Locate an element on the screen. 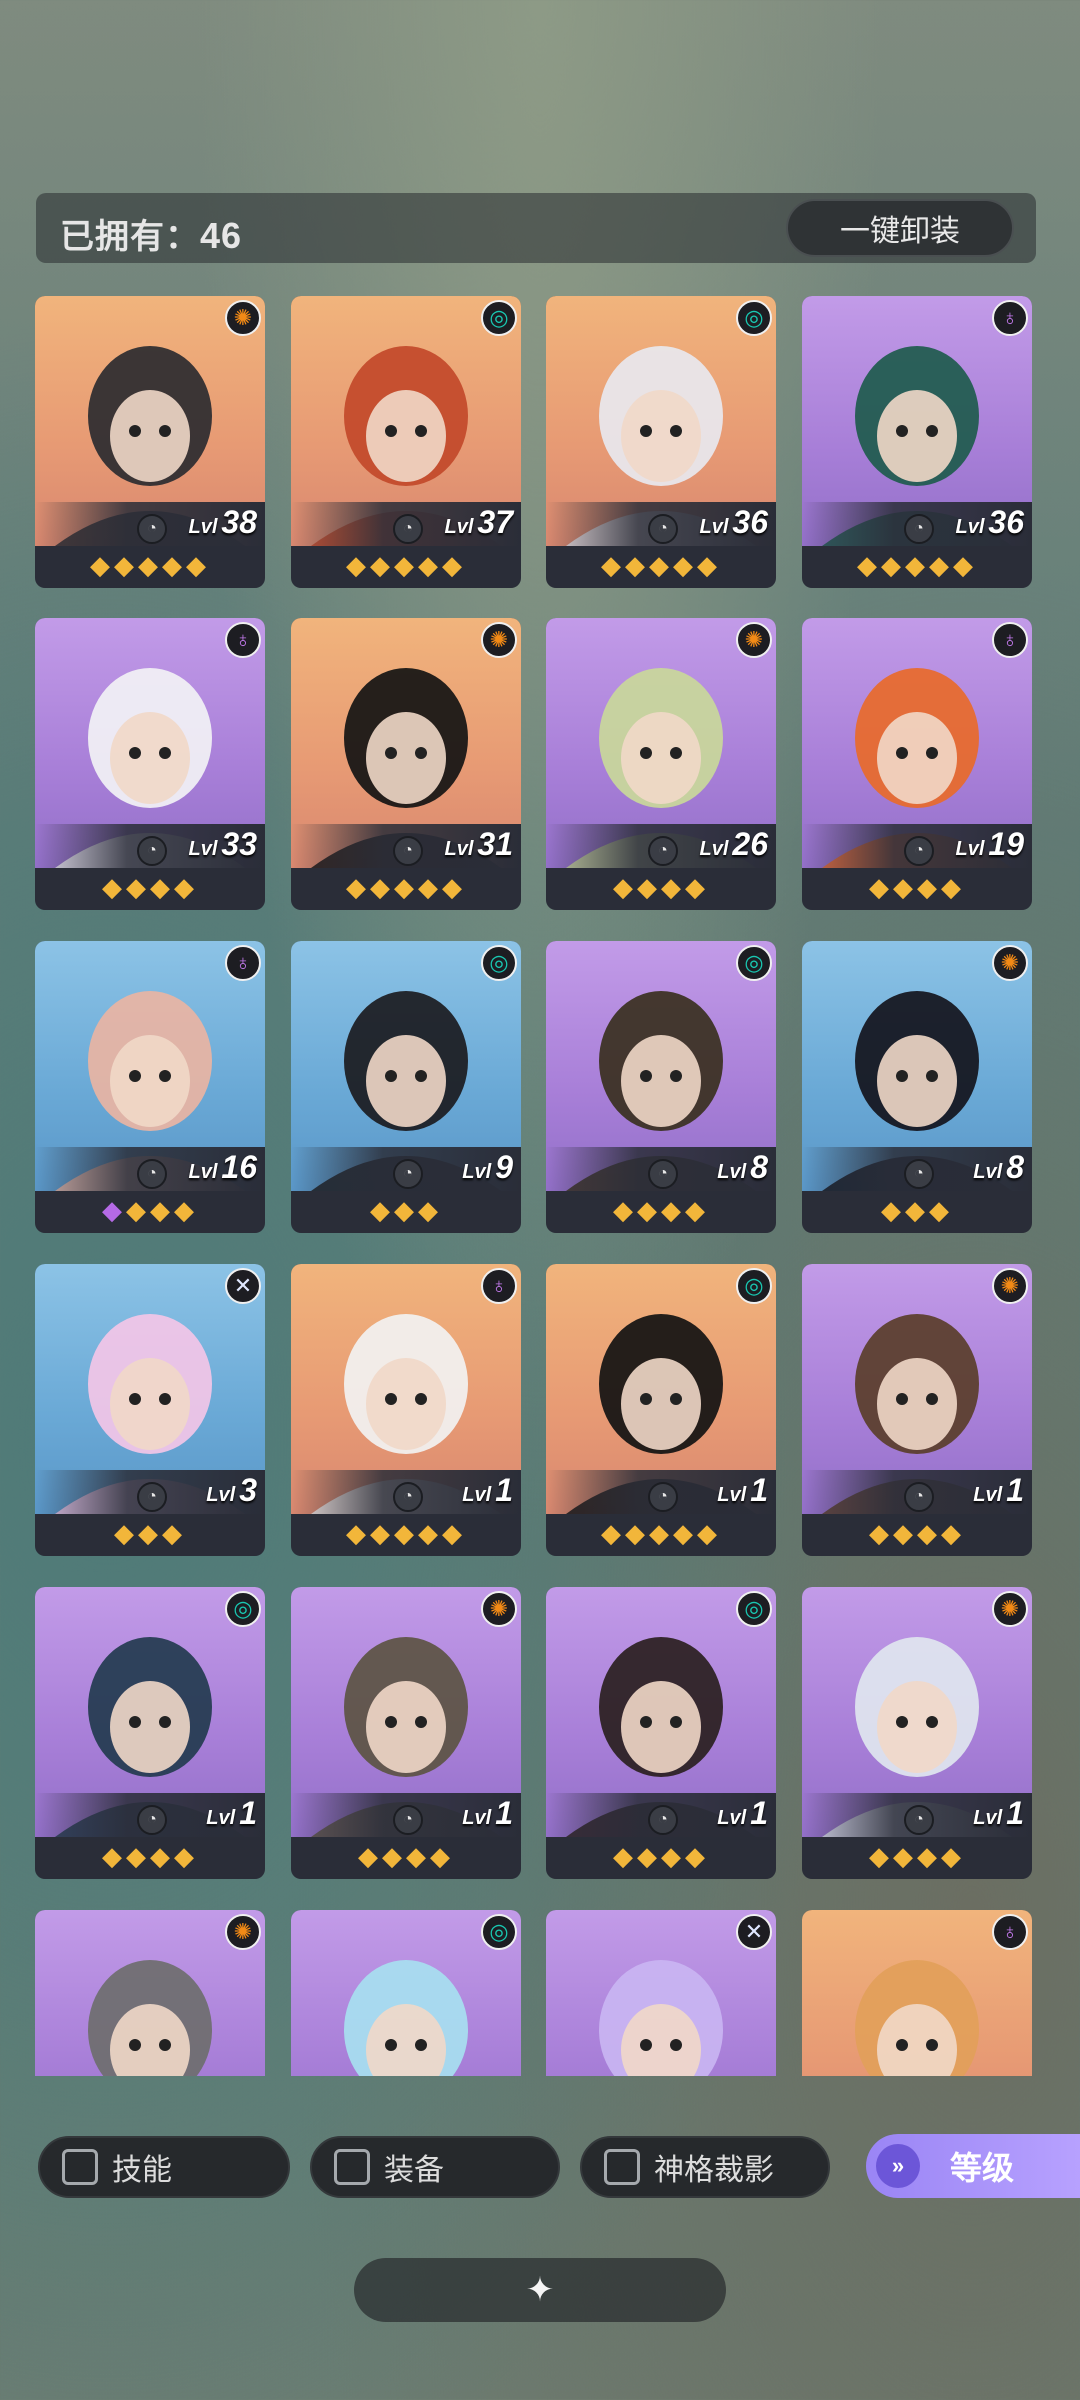 The image size is (1080, 2400). hero-card: ◔ Lvl 16 ◆◆◆◆ ♁ is located at coordinates (150, 1087).